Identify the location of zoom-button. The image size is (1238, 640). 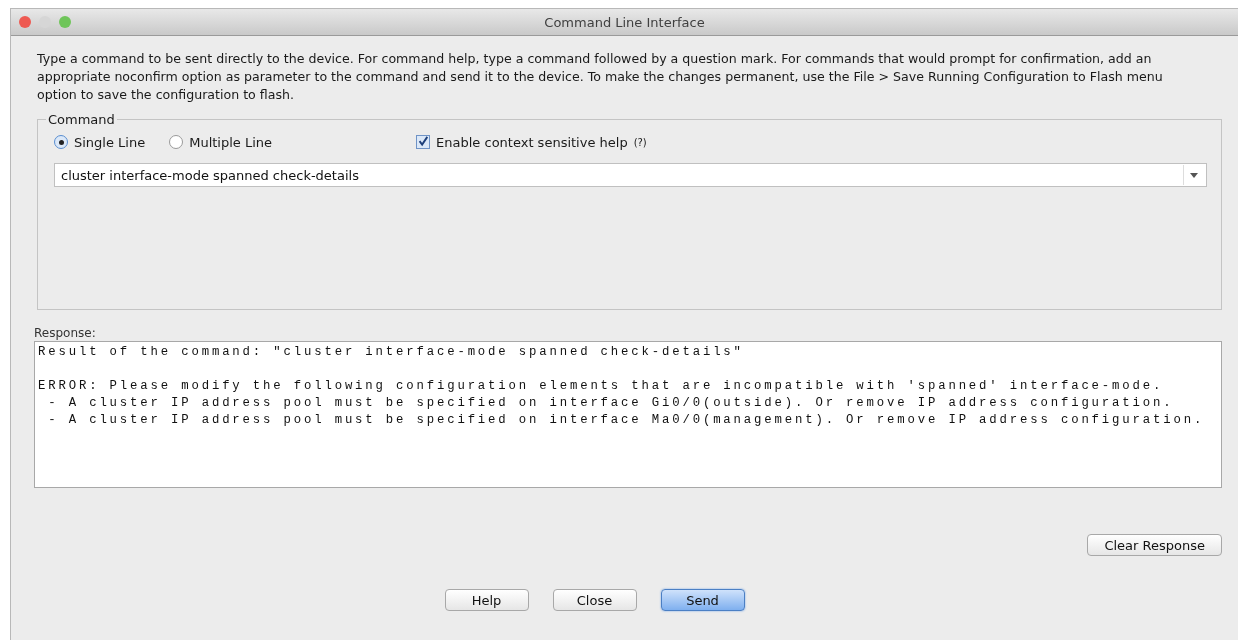
(65, 22).